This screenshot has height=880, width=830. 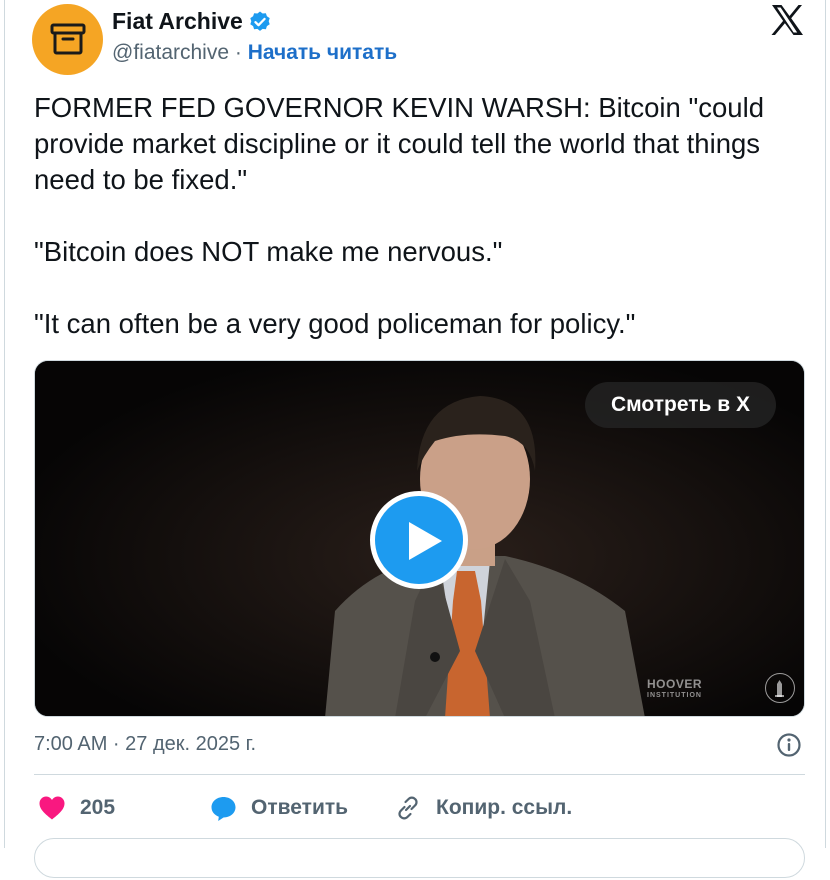 What do you see at coordinates (408, 808) in the screenshot?
I see `link-icon` at bounding box center [408, 808].